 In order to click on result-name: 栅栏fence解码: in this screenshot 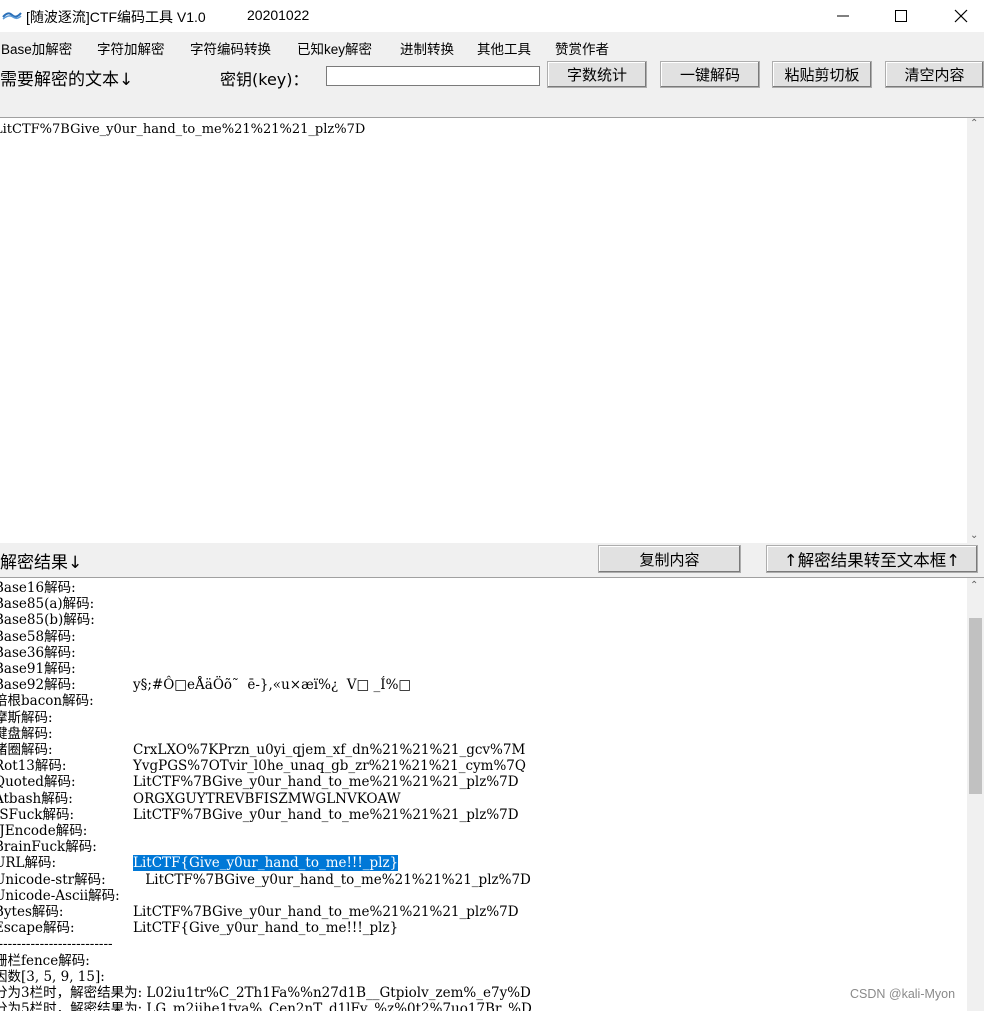, I will do `click(45, 960)`.